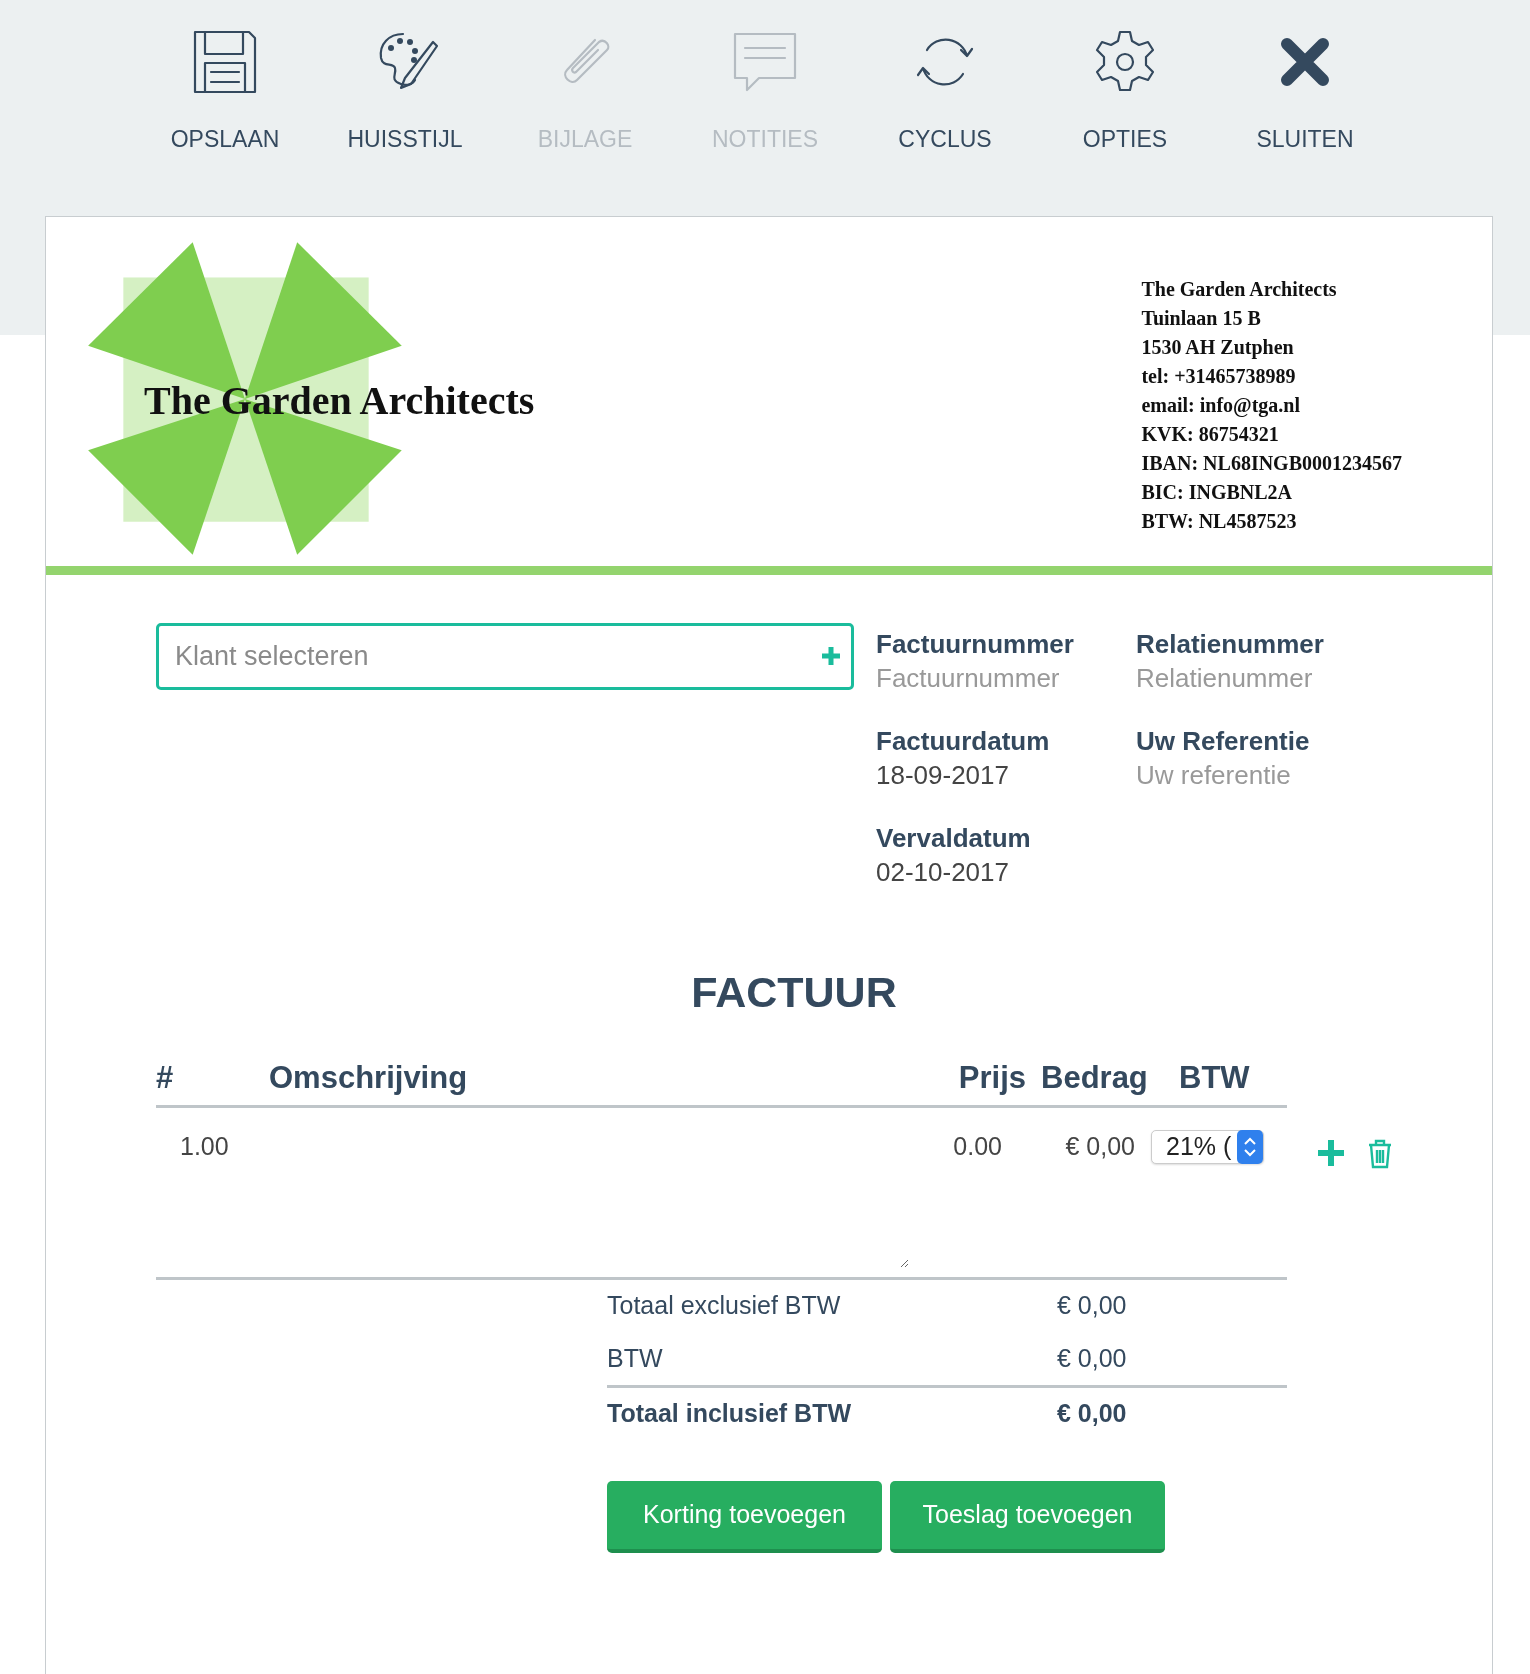 The image size is (1530, 1674). I want to click on column-header: BTW, so click(1214, 1077).